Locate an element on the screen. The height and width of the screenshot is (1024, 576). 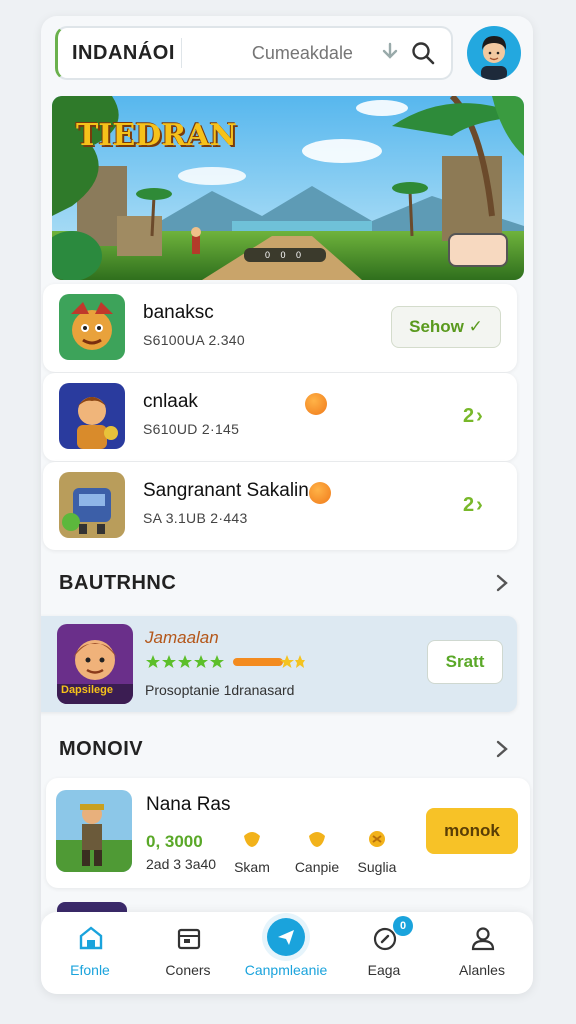
game-name: Sangranant Sakalin is located at coordinates (226, 490).